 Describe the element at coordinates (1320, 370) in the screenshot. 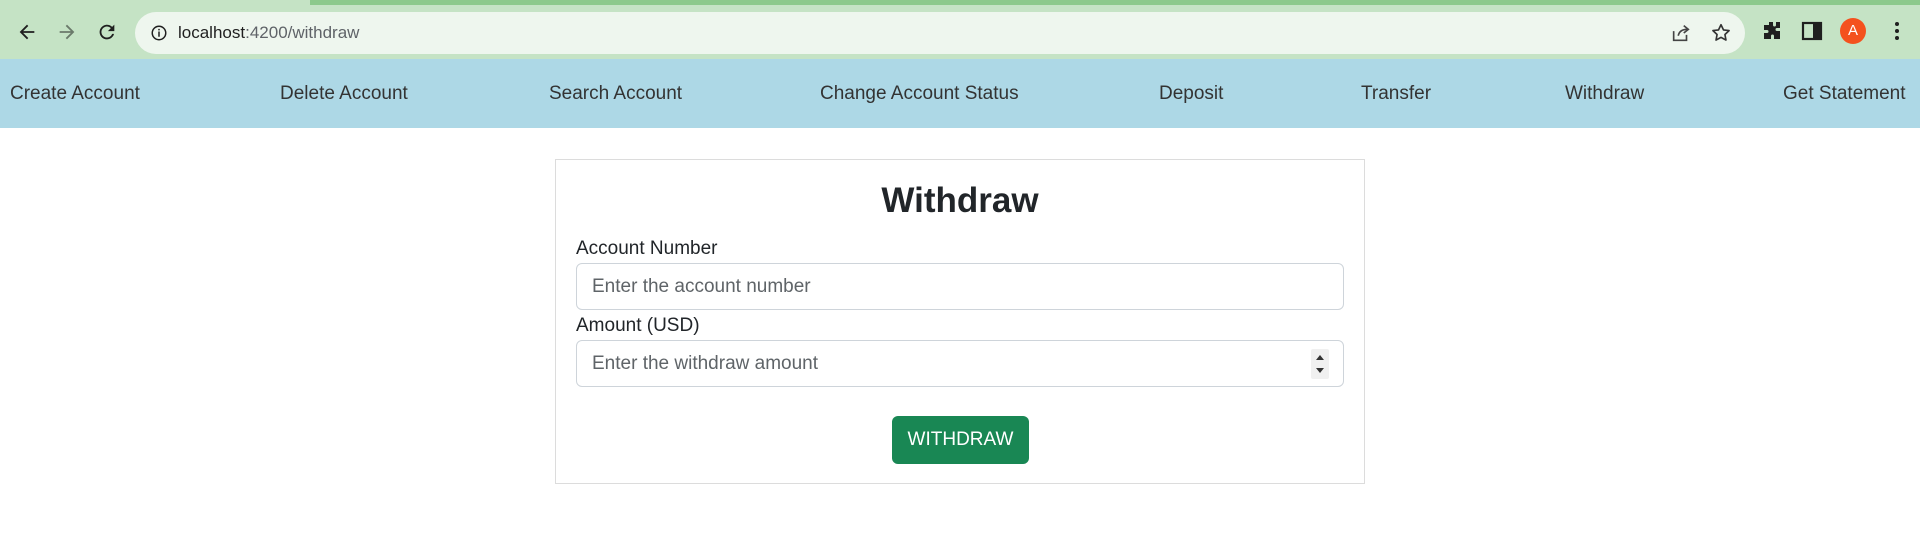

I see `caret-down-icon` at that location.